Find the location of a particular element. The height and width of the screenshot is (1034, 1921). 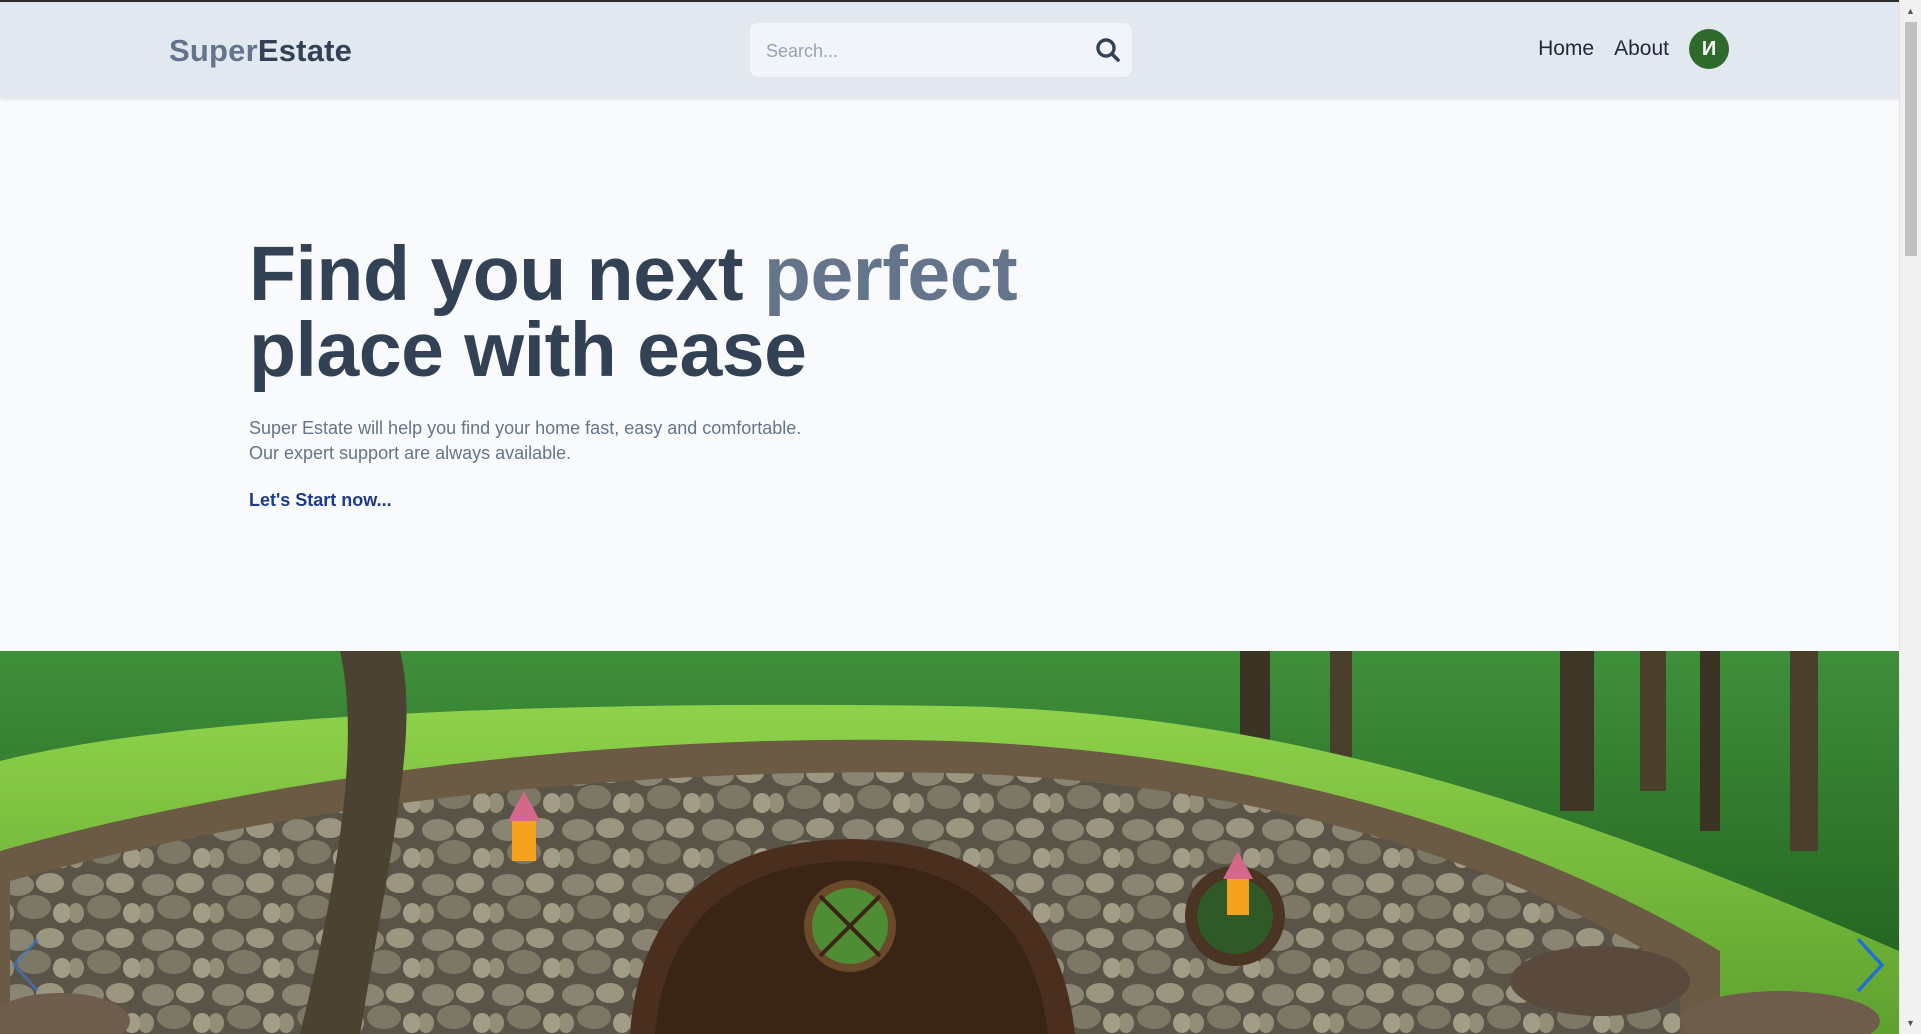

search-form is located at coordinates (941, 51).